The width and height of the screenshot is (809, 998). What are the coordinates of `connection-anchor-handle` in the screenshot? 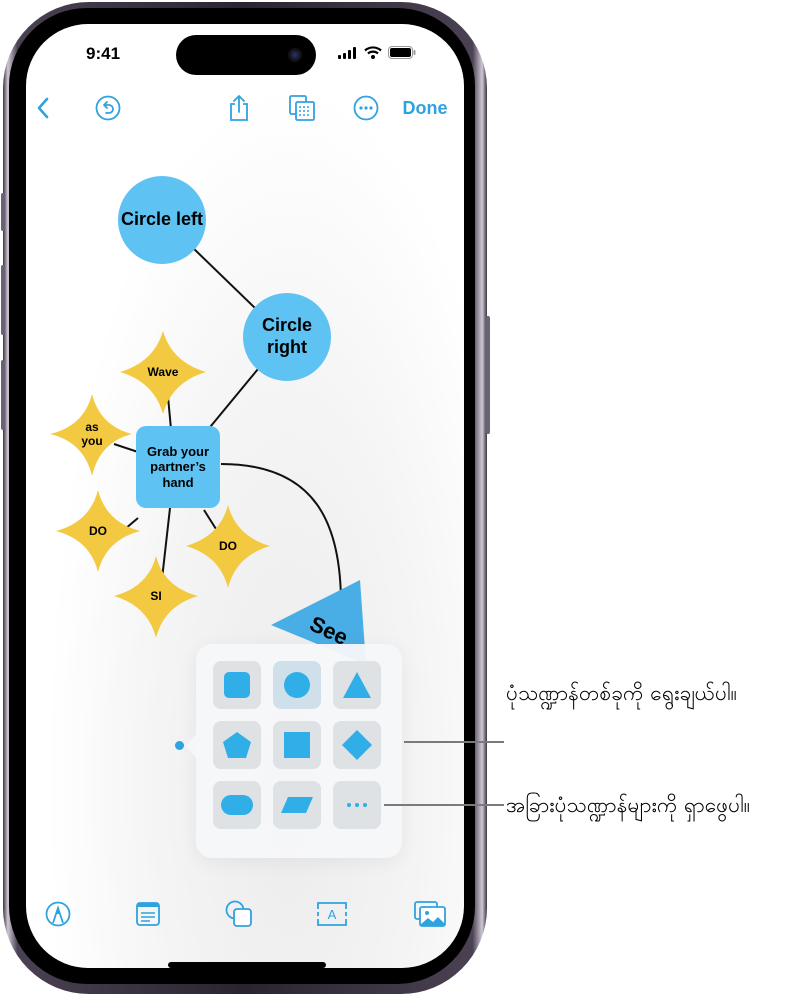 It's located at (179, 745).